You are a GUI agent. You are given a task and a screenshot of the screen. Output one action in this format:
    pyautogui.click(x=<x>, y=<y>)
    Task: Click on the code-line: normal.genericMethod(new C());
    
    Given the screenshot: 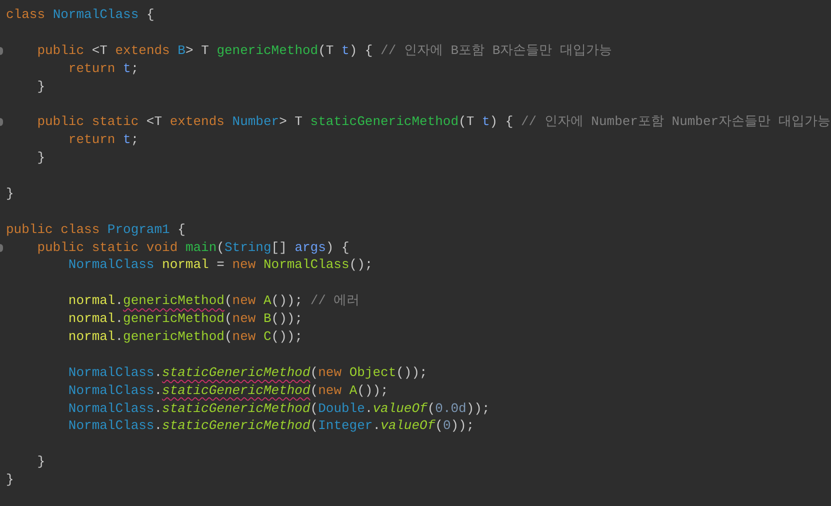 What is the action you would take?
    pyautogui.click(x=185, y=336)
    